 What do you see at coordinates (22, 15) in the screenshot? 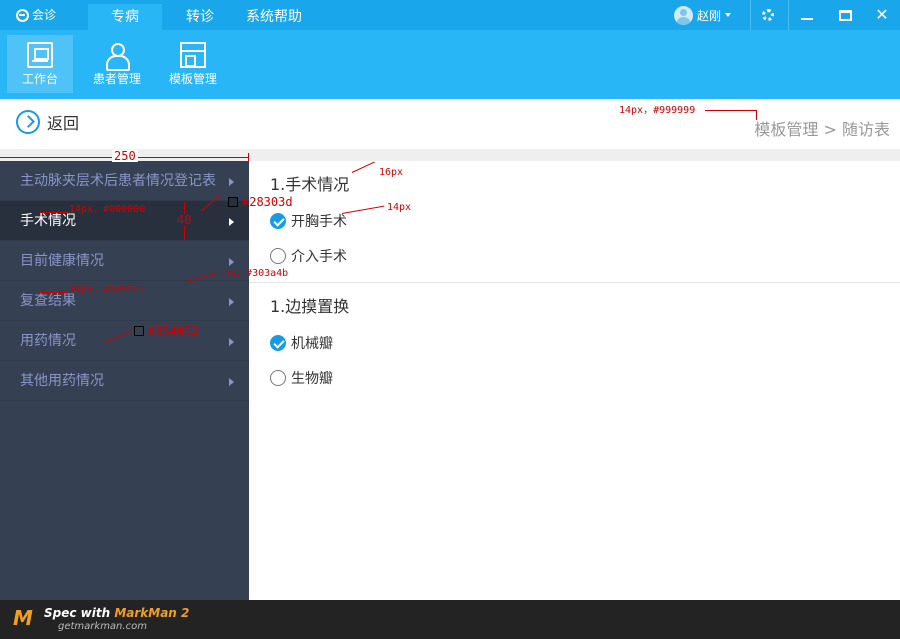
I see `logo-icon` at bounding box center [22, 15].